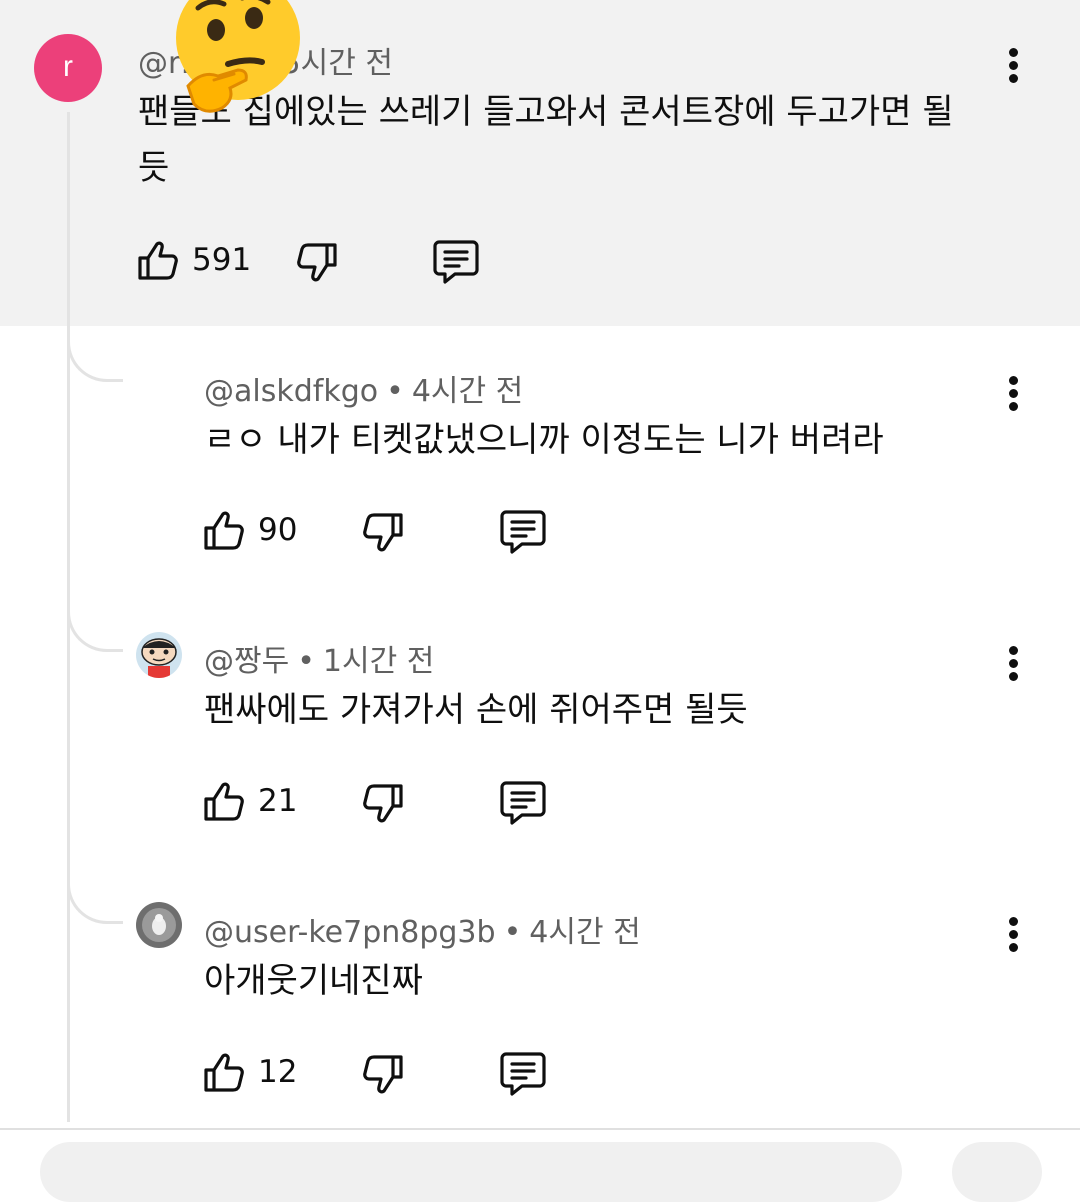  I want to click on comment-text: 팬싸에도 가져가서 손에 쥐어주면 될듯, so click(476, 710).